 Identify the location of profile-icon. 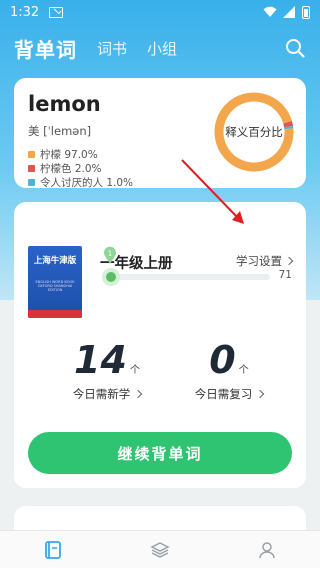
(267, 550).